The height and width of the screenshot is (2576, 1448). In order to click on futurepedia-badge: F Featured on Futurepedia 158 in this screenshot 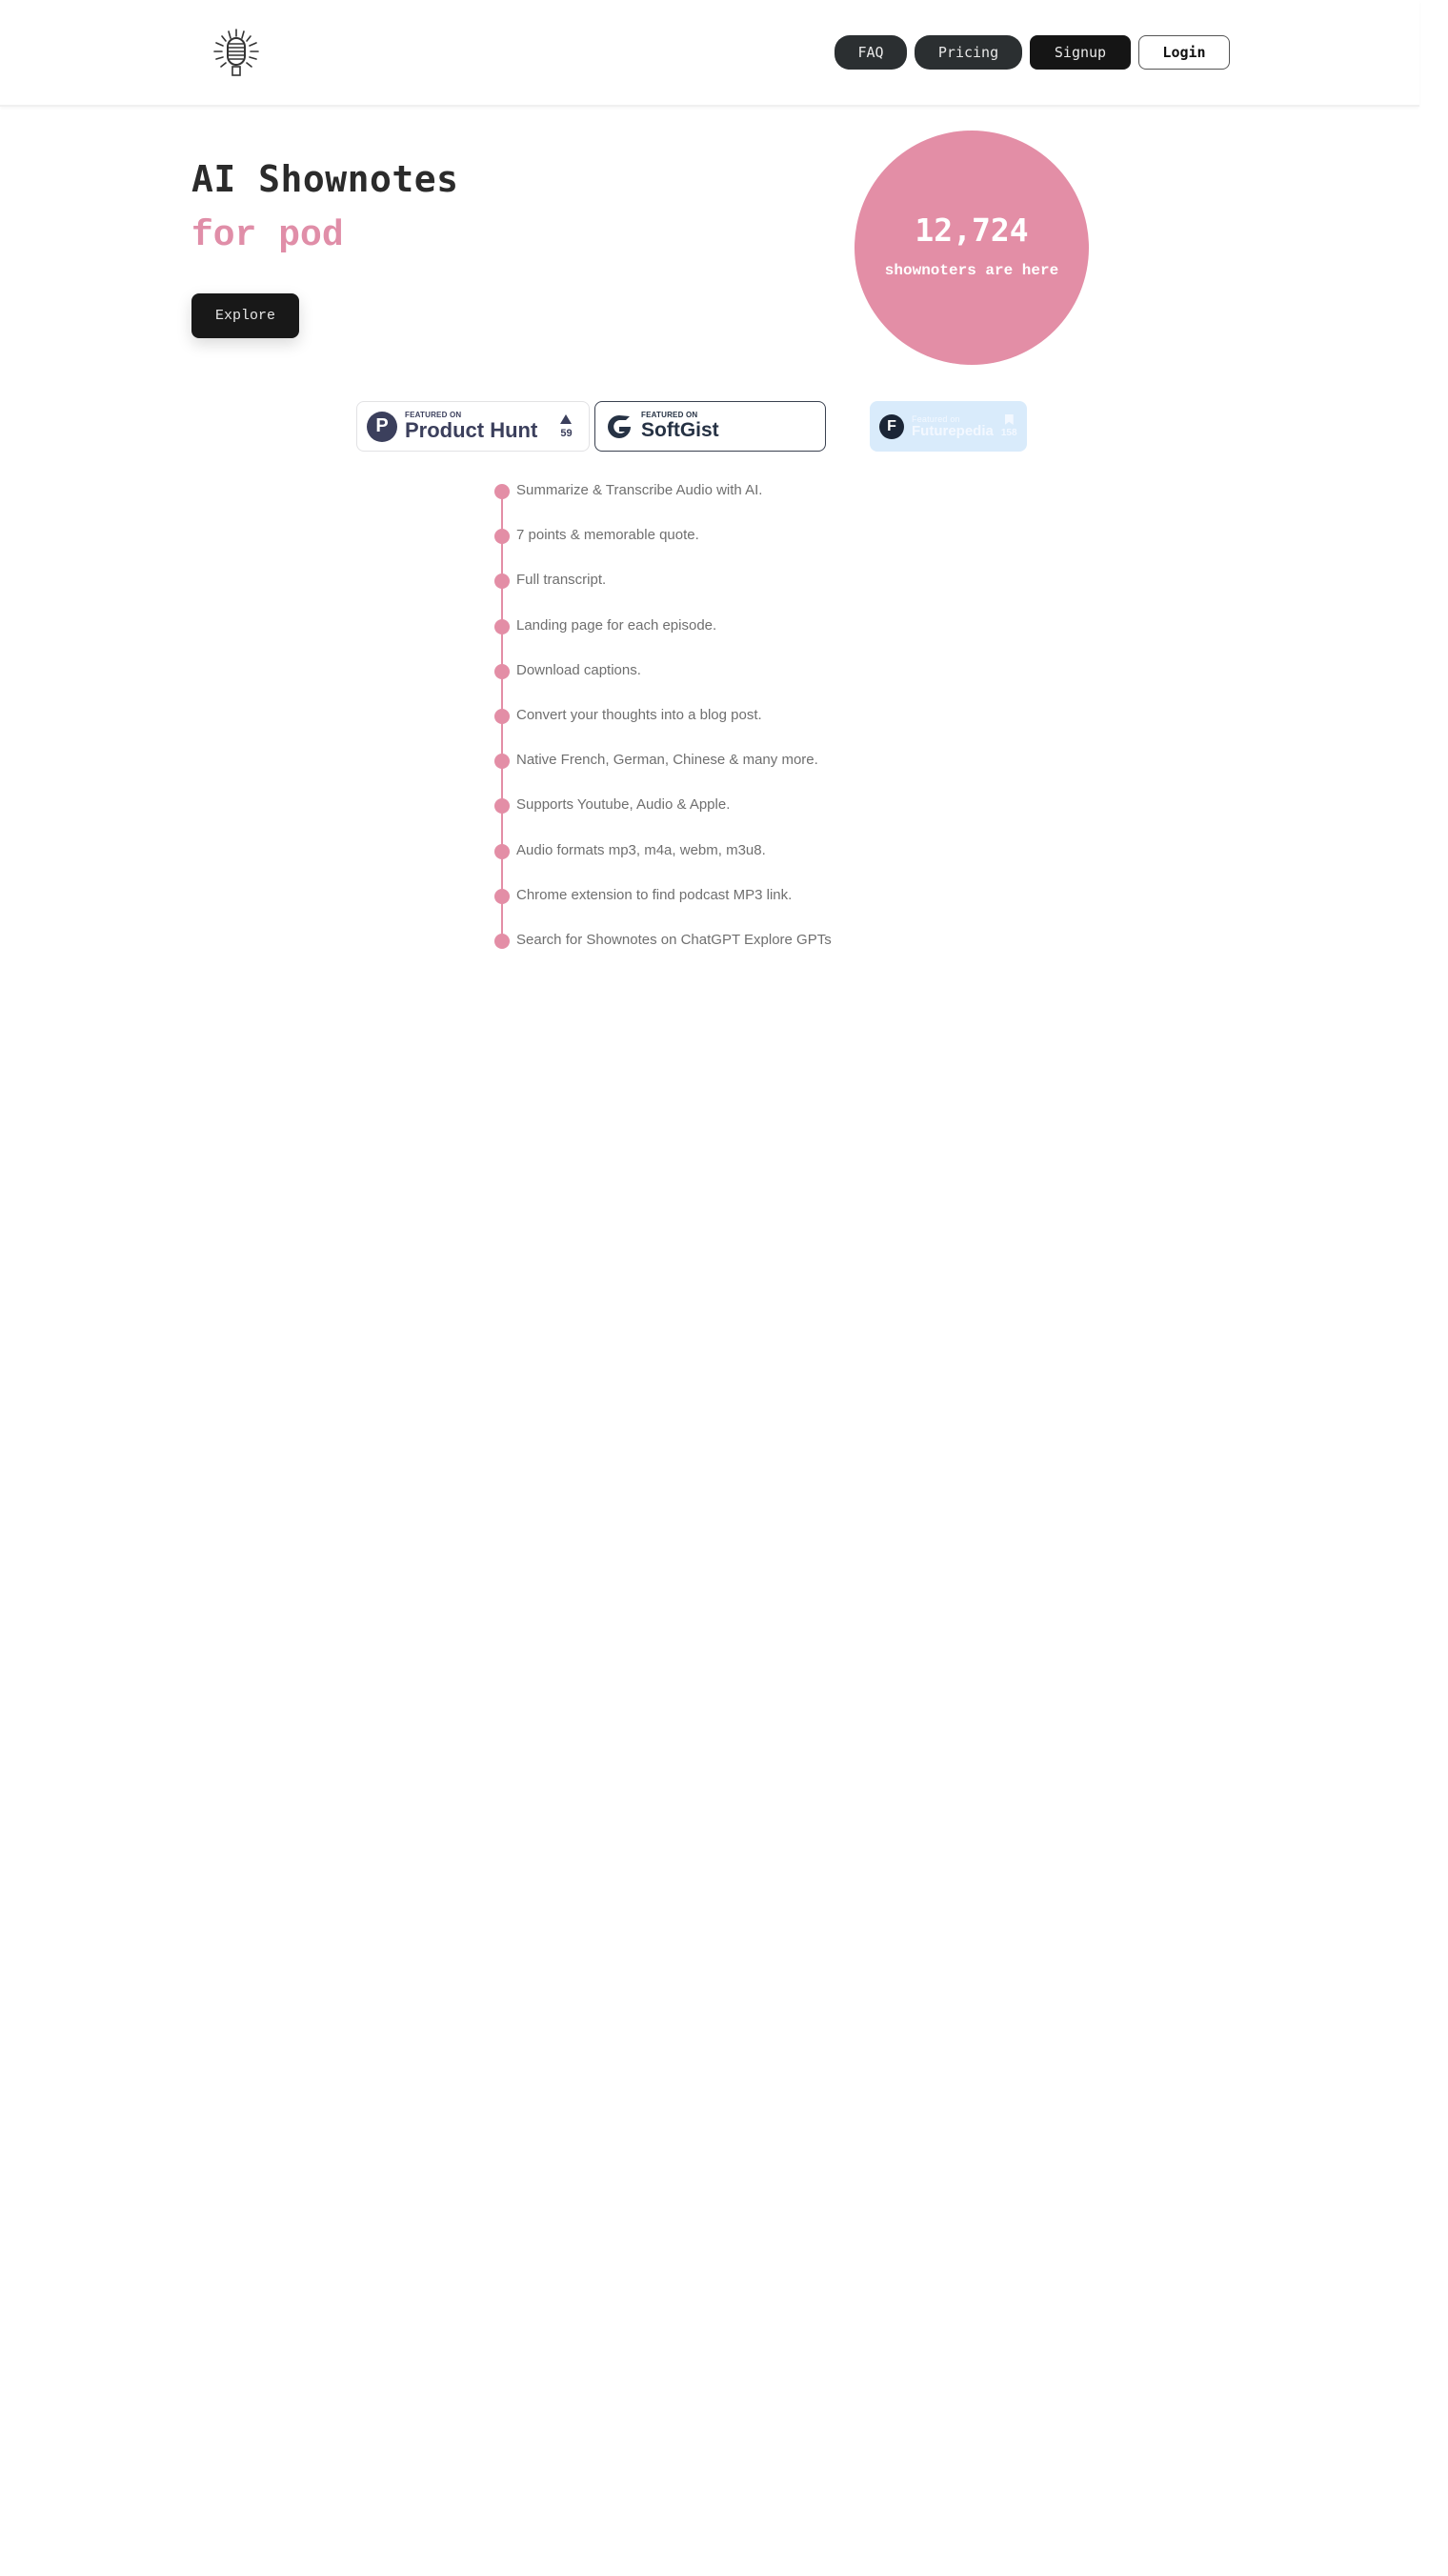, I will do `click(948, 426)`.